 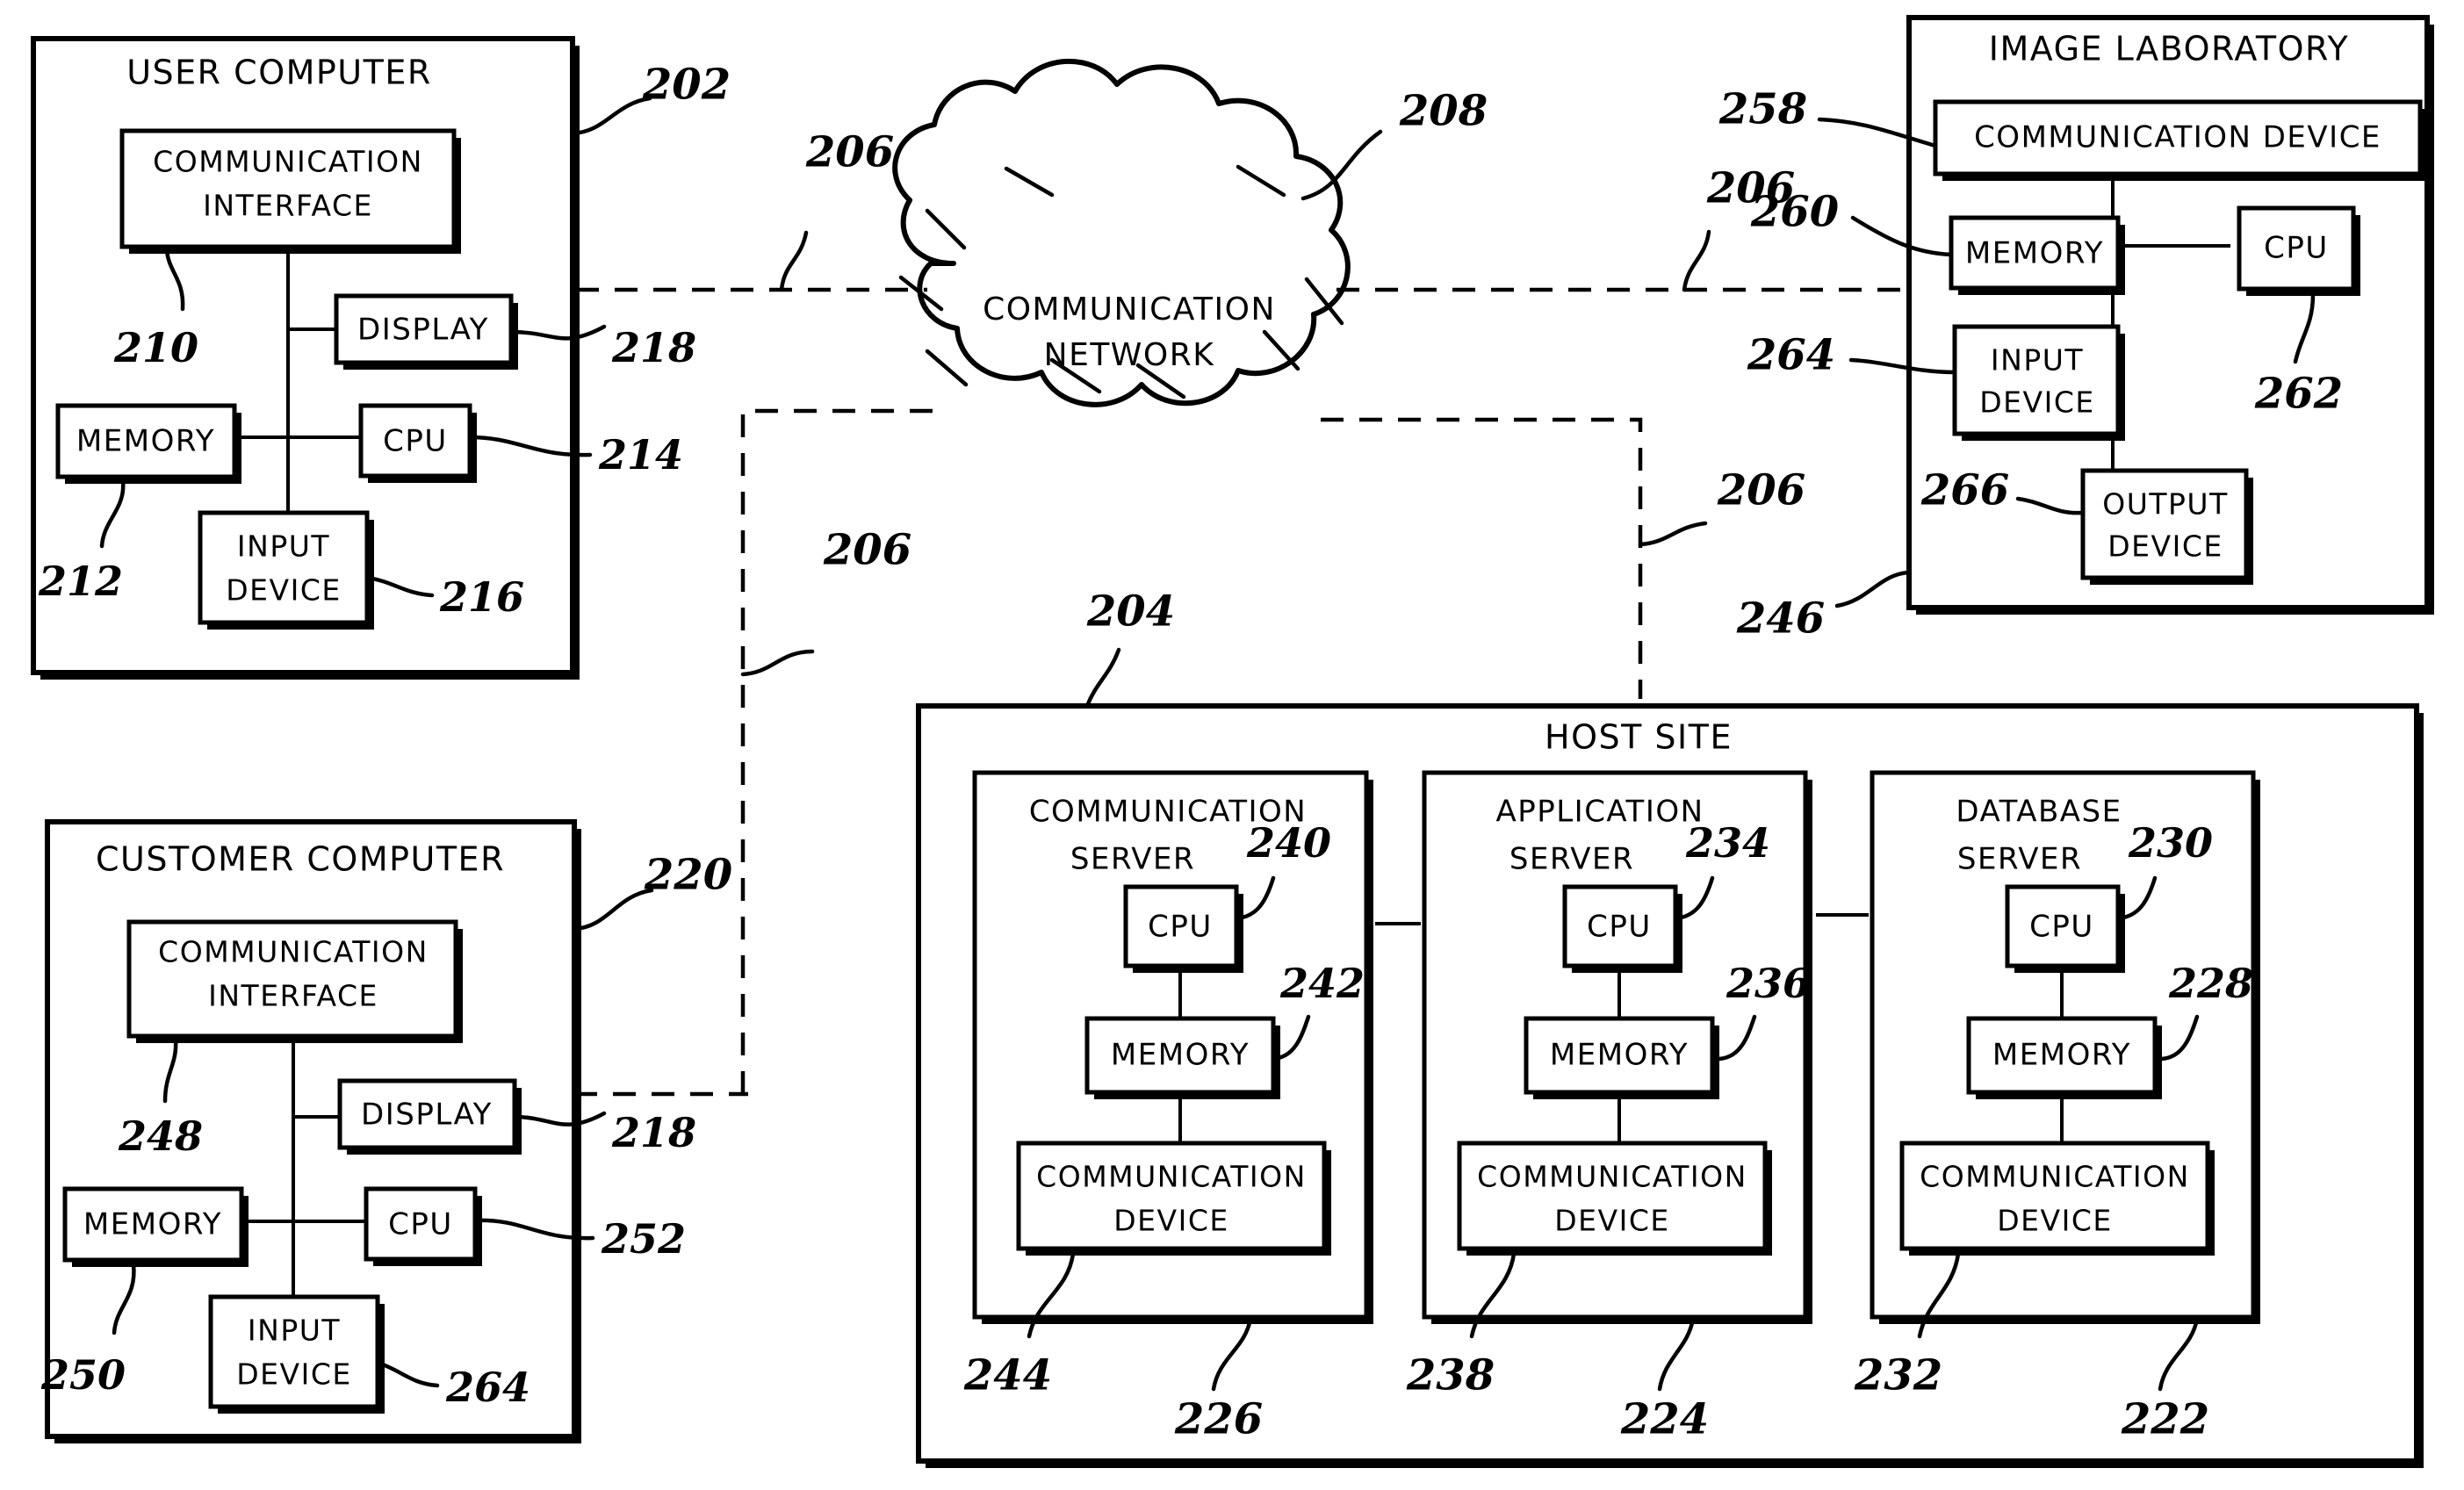 I want to click on uc-commif-ref: 210, so click(x=155, y=347).